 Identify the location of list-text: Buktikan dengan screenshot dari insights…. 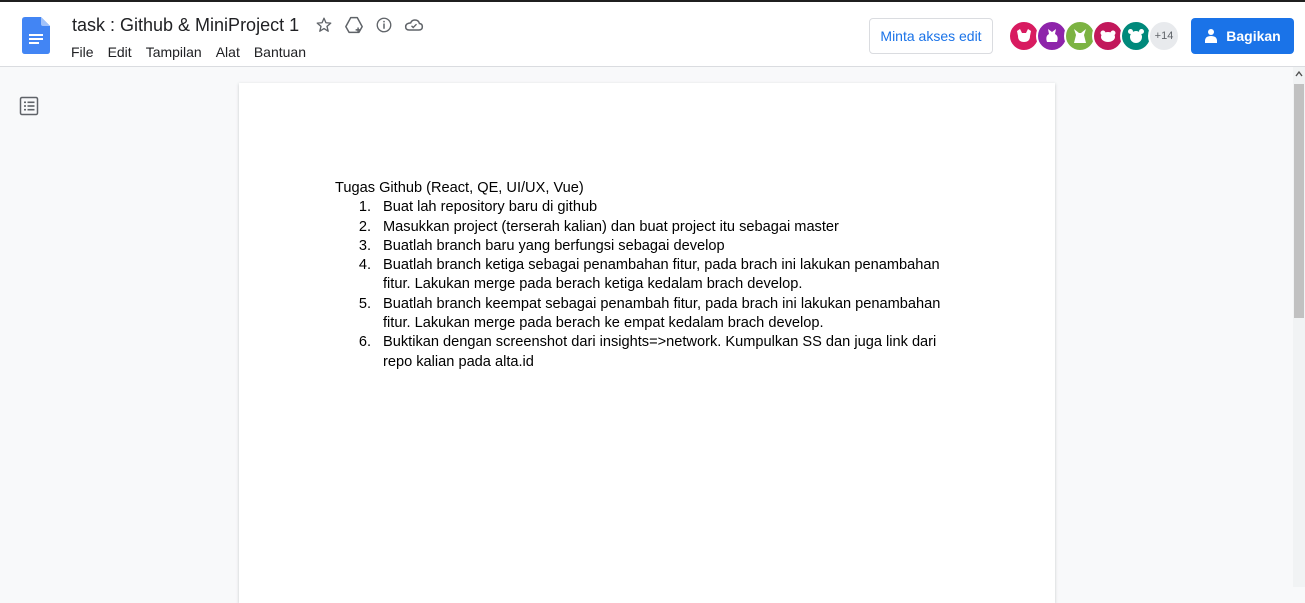
(660, 352).